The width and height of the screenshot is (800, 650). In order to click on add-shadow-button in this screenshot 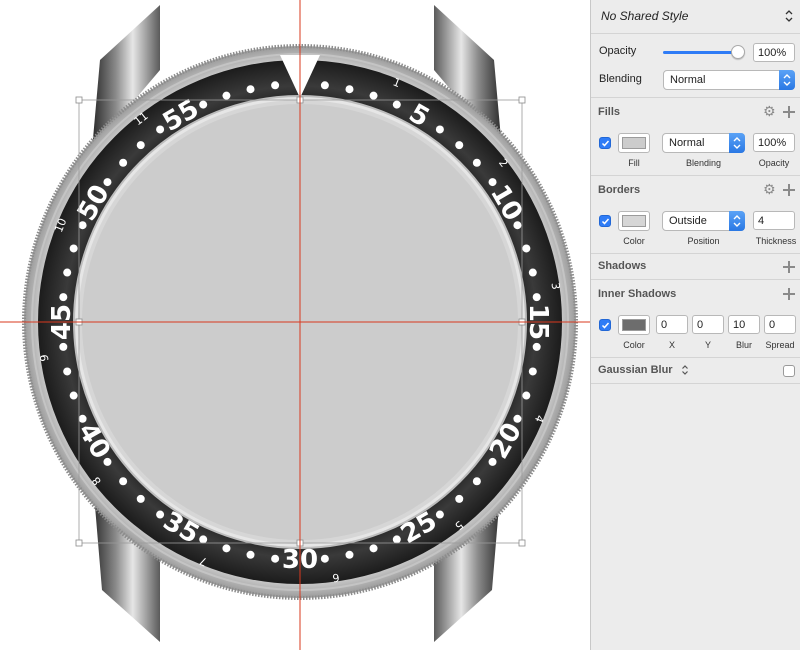, I will do `click(789, 267)`.